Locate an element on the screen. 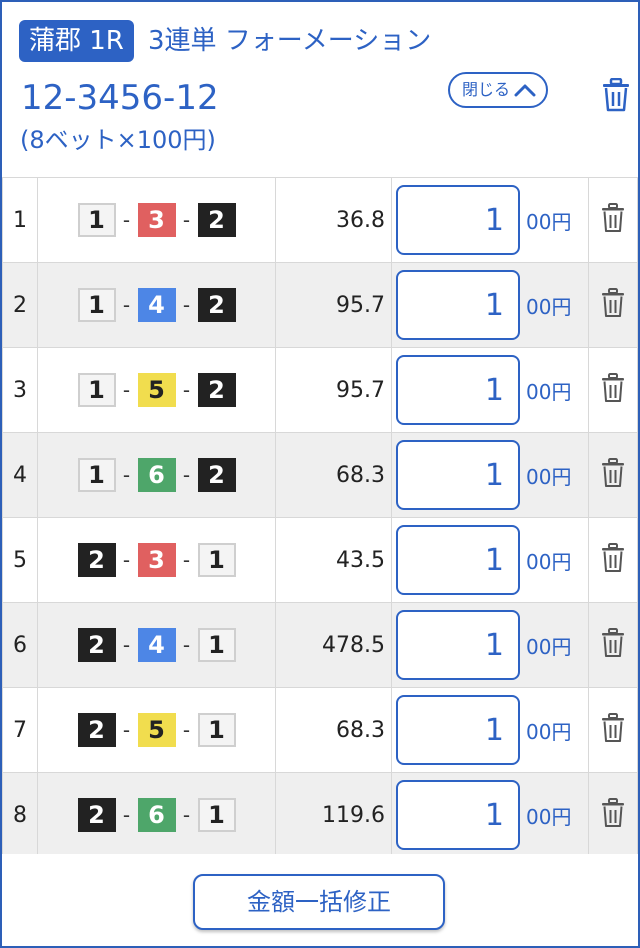  odds-value: 43.5 is located at coordinates (333, 560).